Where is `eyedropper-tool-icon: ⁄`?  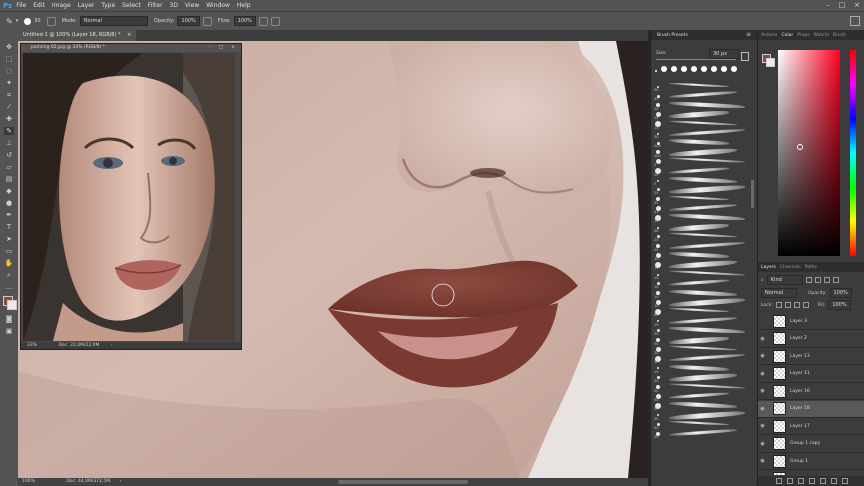 eyedropper-tool-icon: ⁄ is located at coordinates (9, 107).